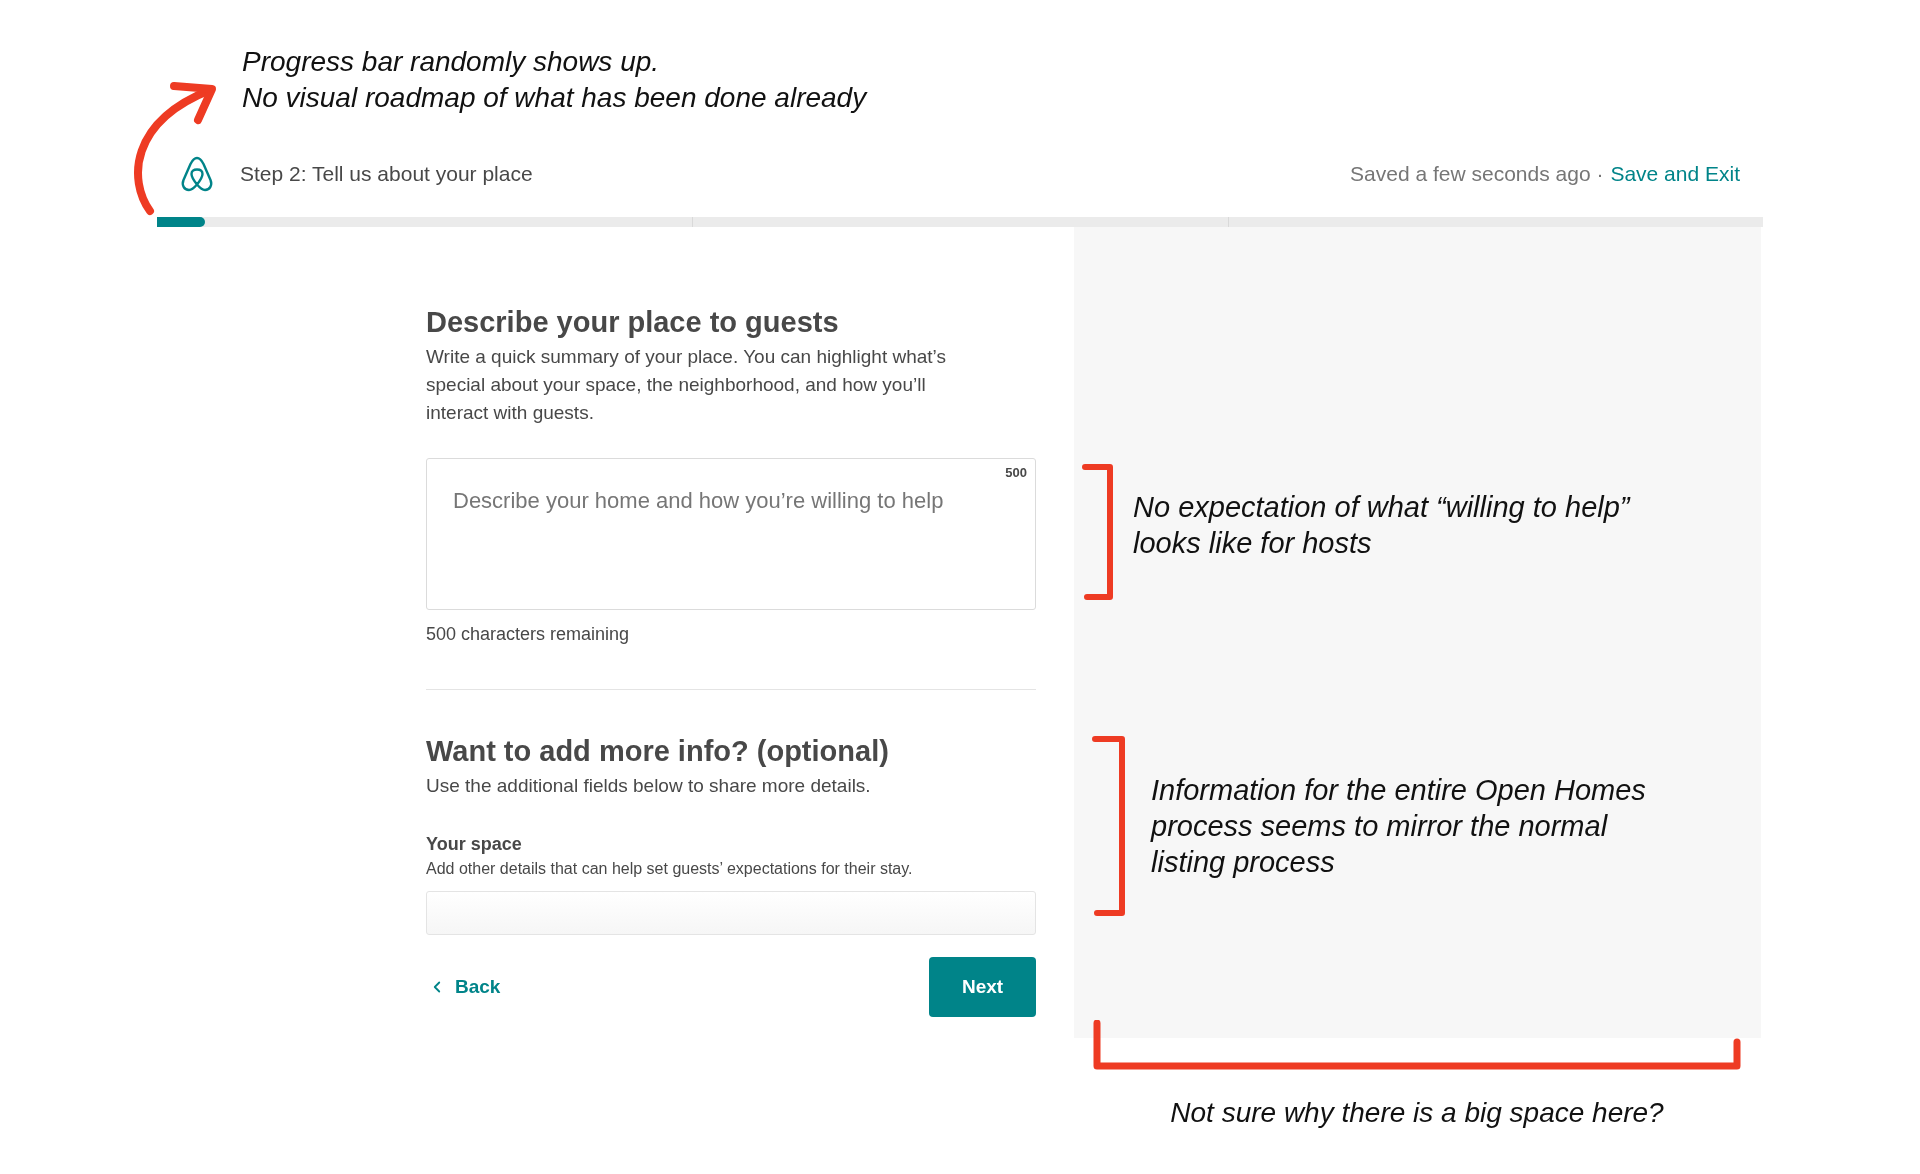  Describe the element at coordinates (632, 322) in the screenshot. I see `section-heading: Describe your place to guests` at that location.